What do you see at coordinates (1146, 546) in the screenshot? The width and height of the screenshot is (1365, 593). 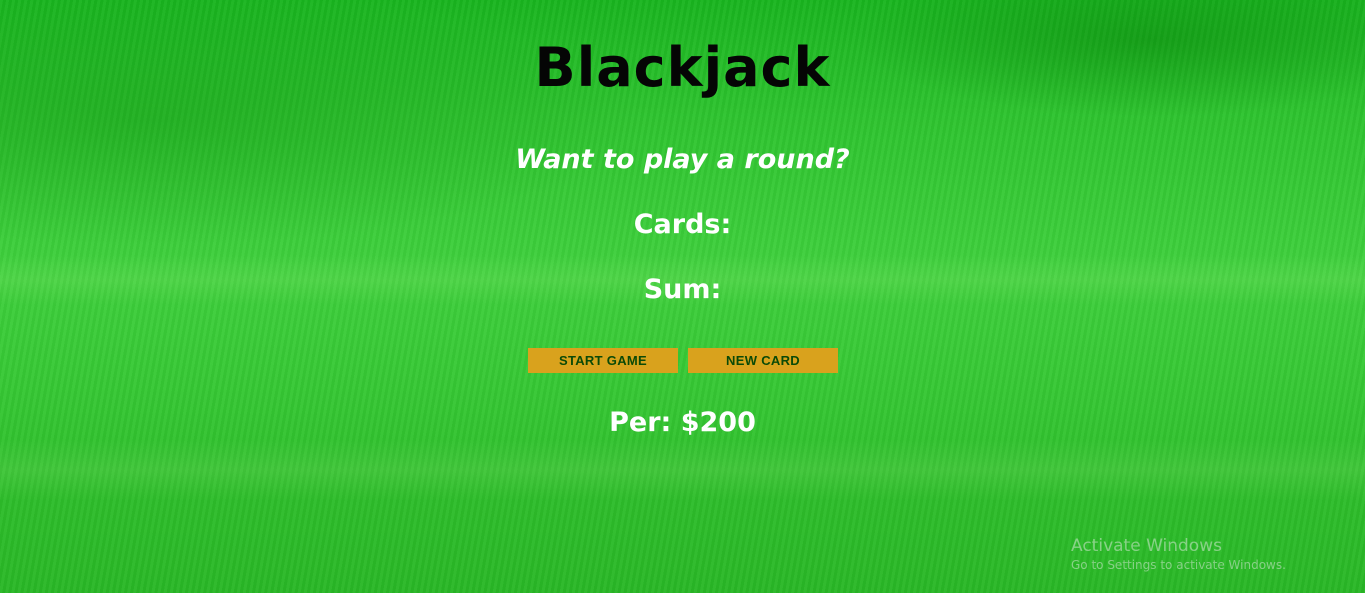 I see `watermark-title: Activate Windows` at bounding box center [1146, 546].